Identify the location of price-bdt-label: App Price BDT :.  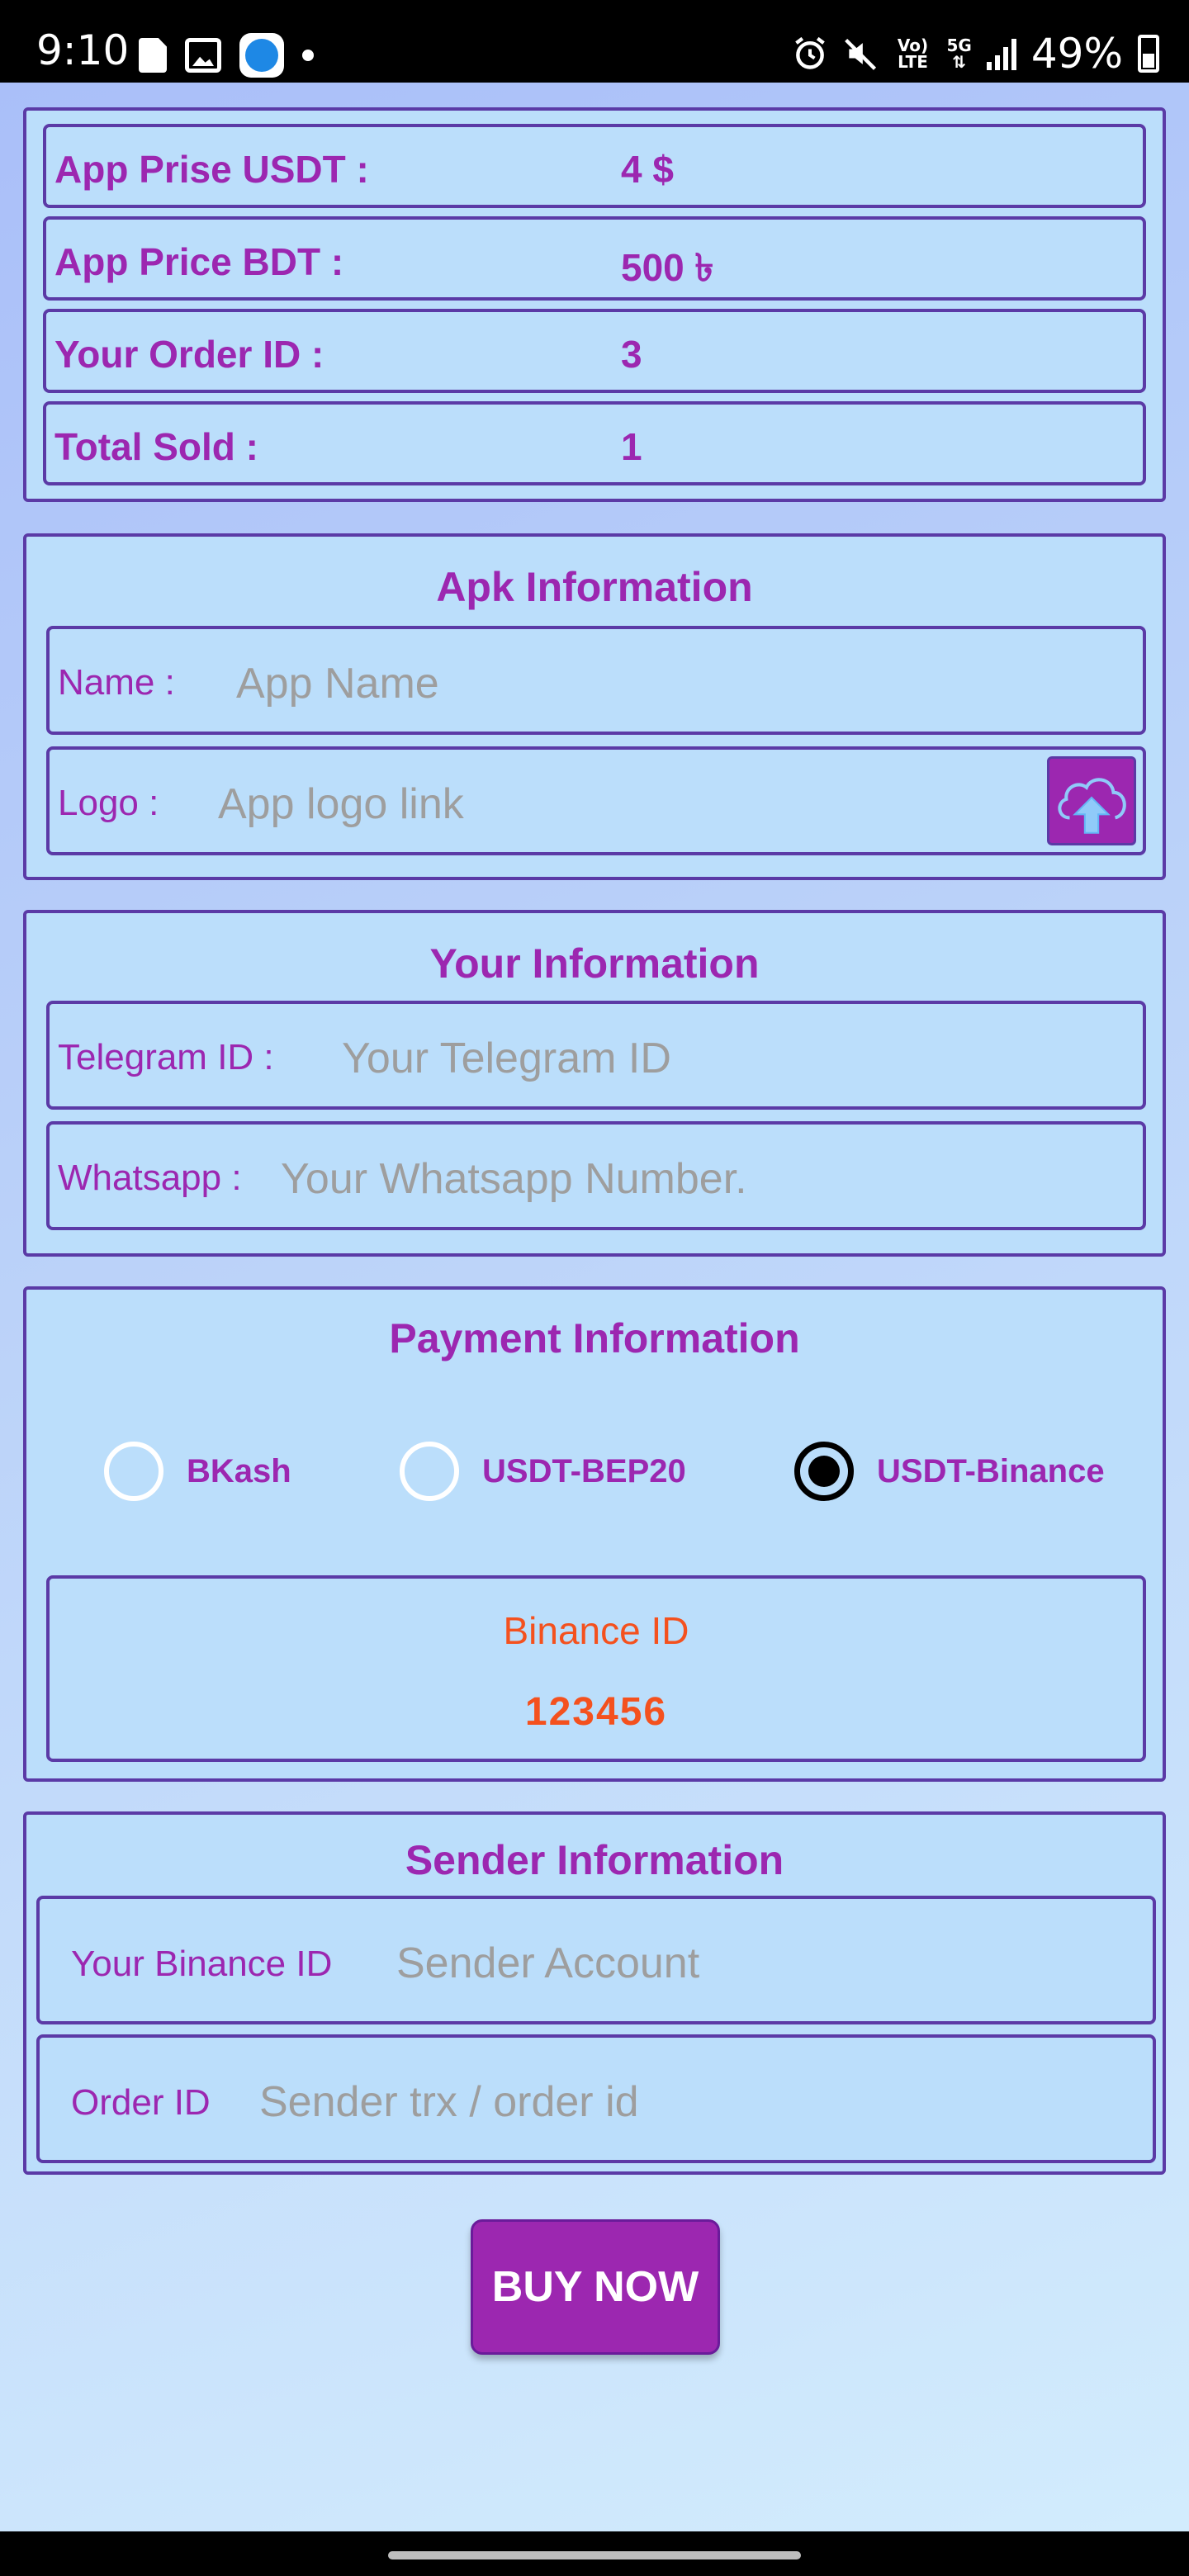
(199, 261).